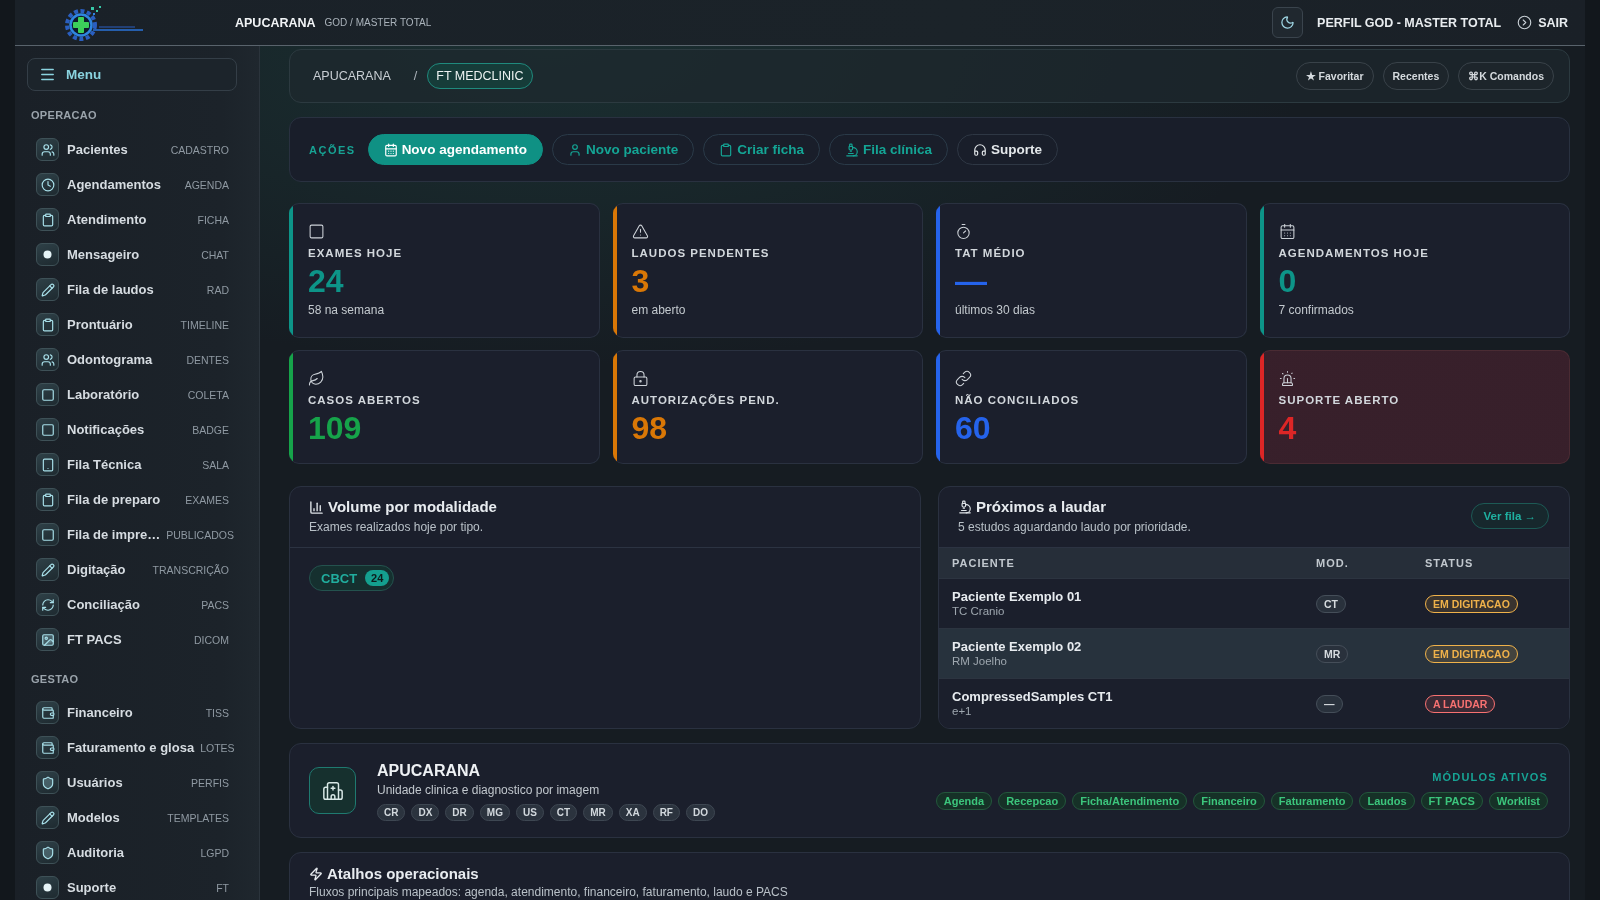 The height and width of the screenshot is (900, 1600). What do you see at coordinates (211, 639) in the screenshot?
I see `nav-tag: DICOM` at bounding box center [211, 639].